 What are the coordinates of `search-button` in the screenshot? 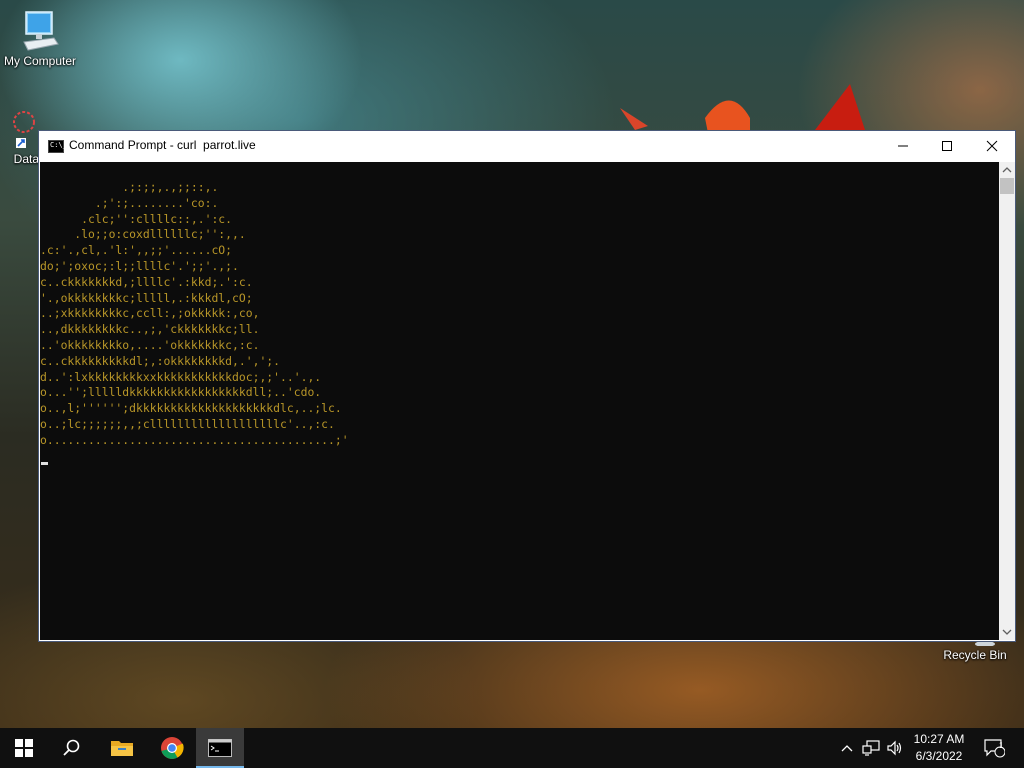 It's located at (72, 748).